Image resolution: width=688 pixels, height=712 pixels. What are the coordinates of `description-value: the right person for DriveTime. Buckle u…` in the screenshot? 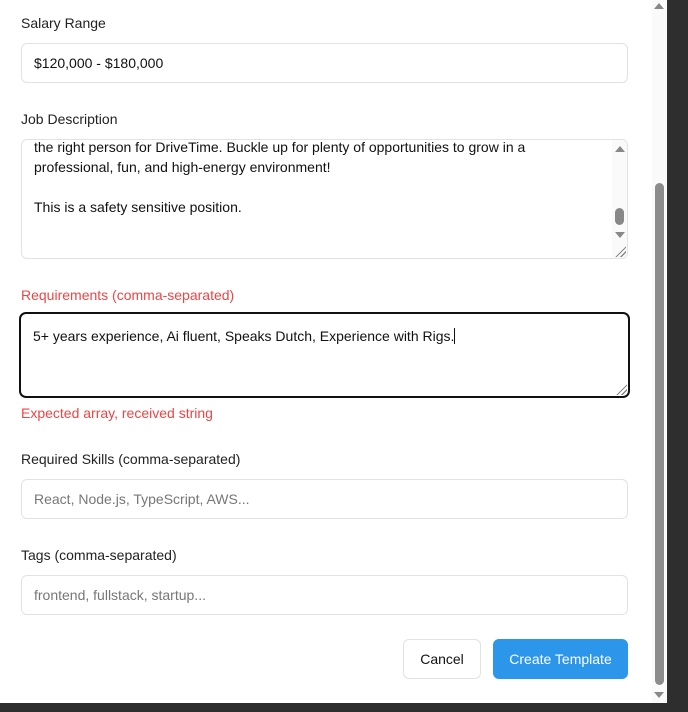 It's located at (280, 177).